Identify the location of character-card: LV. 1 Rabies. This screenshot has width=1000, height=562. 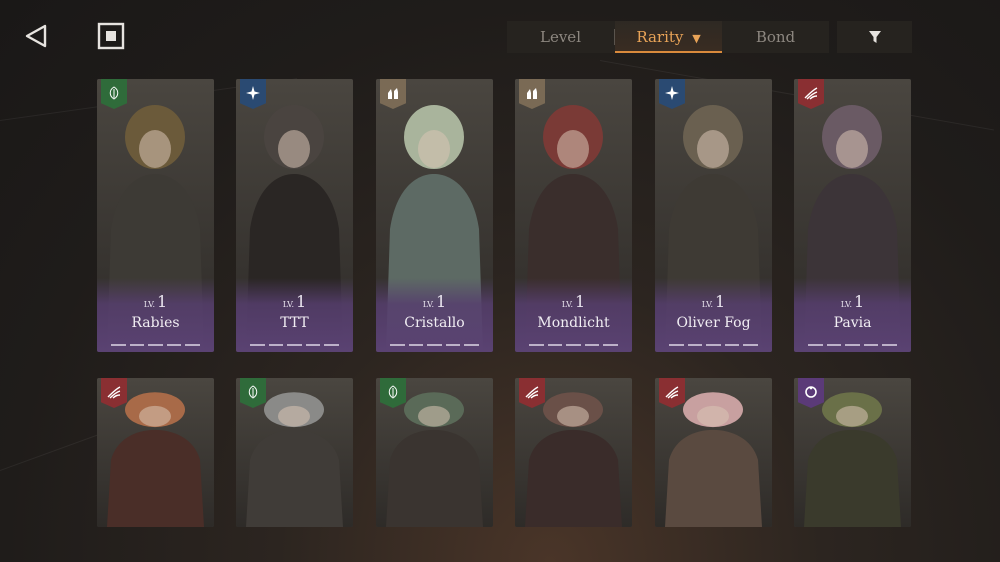
(155, 215).